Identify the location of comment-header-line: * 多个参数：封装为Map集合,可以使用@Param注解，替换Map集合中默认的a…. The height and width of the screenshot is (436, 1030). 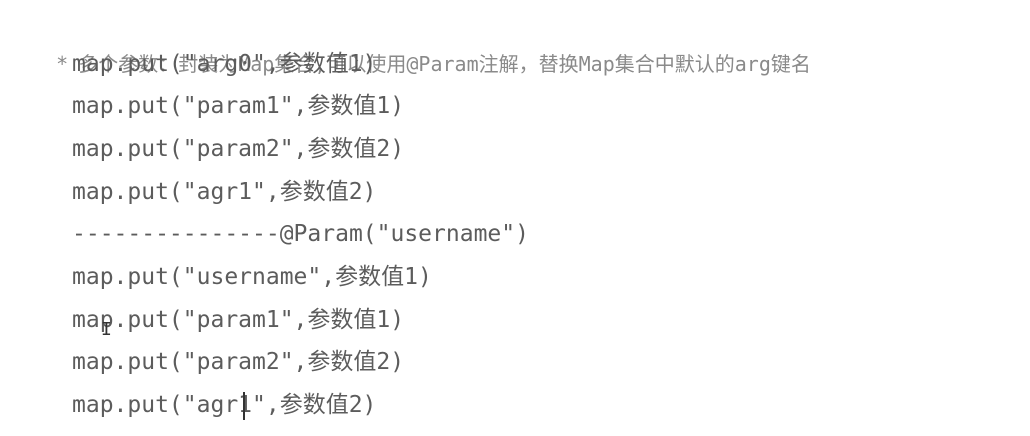
(409, 38).